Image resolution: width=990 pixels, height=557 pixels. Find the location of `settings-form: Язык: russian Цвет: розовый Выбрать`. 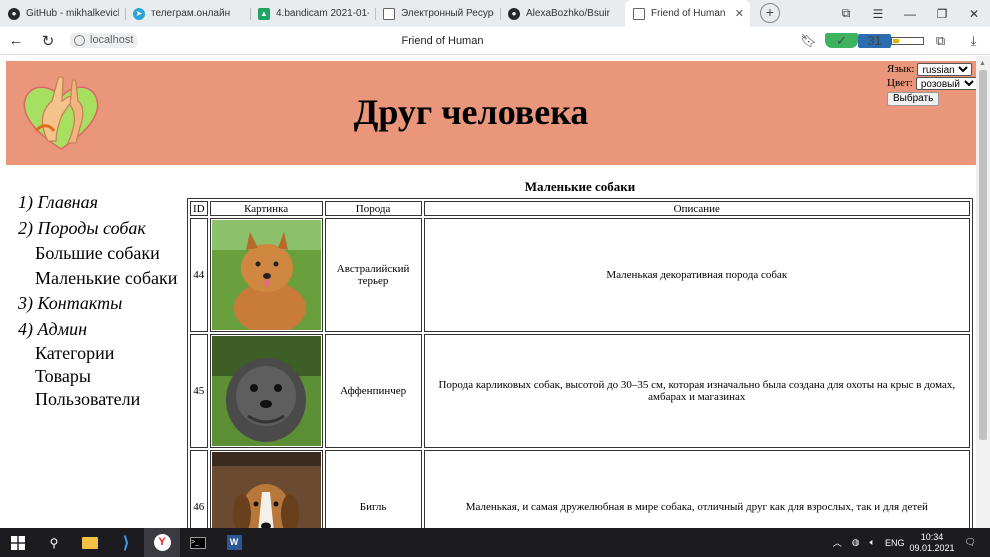

settings-form: Язык: russian Цвет: розовый Выбрать is located at coordinates (932, 84).